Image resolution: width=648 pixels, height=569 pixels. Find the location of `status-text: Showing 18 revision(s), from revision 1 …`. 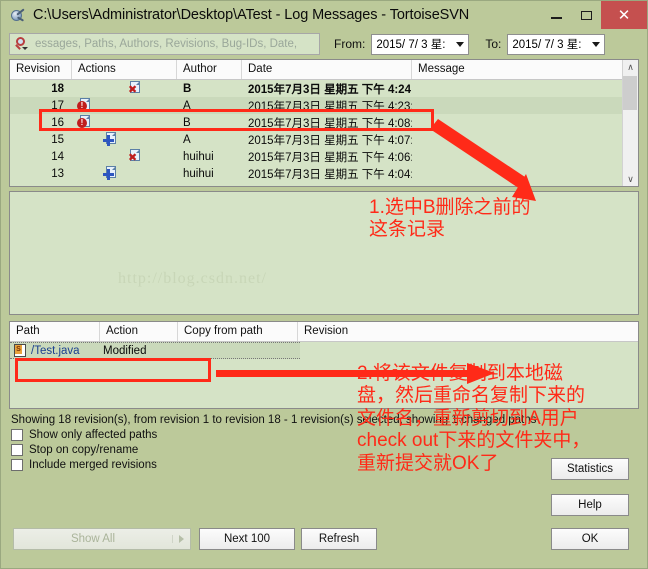

status-text: Showing 18 revision(s), from revision 1 … is located at coordinates (274, 420).